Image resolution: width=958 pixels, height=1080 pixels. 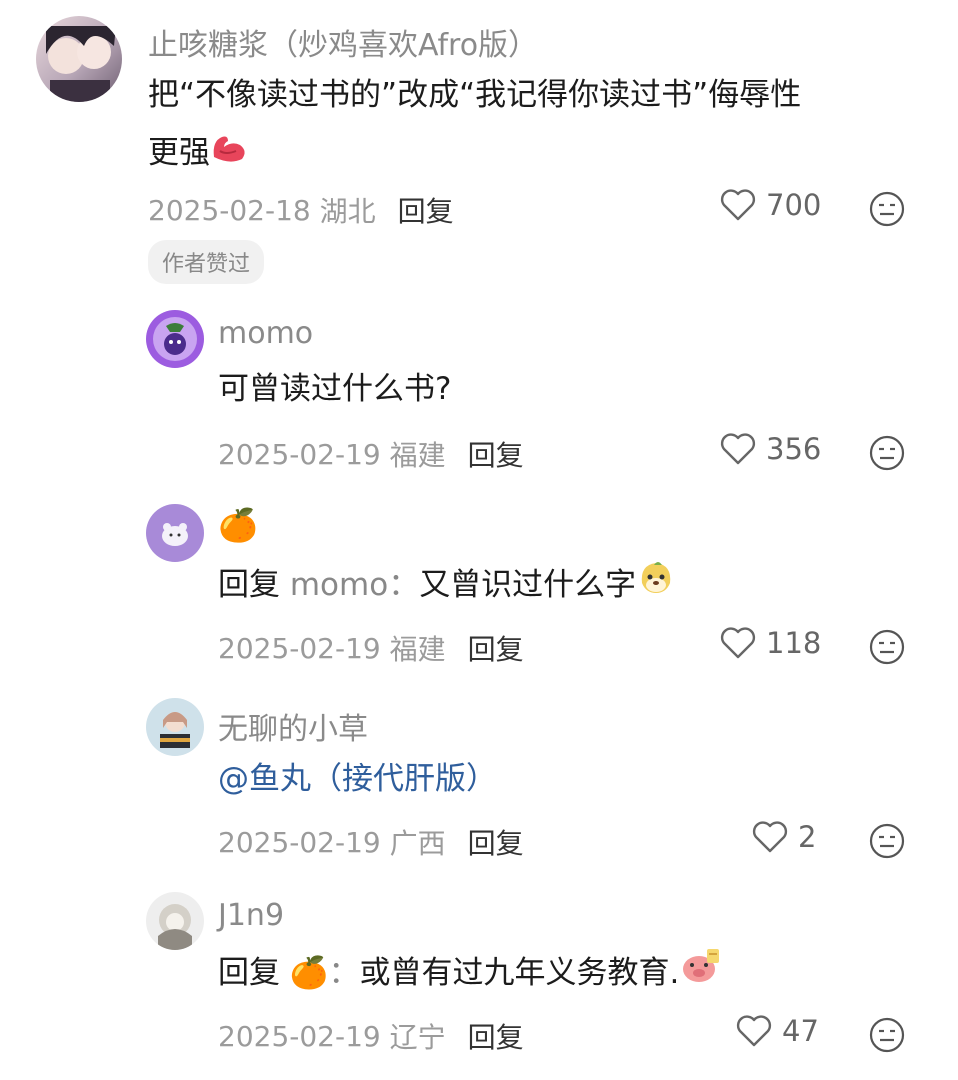 What do you see at coordinates (238, 525) in the screenshot?
I see `comment-username: 🍊` at bounding box center [238, 525].